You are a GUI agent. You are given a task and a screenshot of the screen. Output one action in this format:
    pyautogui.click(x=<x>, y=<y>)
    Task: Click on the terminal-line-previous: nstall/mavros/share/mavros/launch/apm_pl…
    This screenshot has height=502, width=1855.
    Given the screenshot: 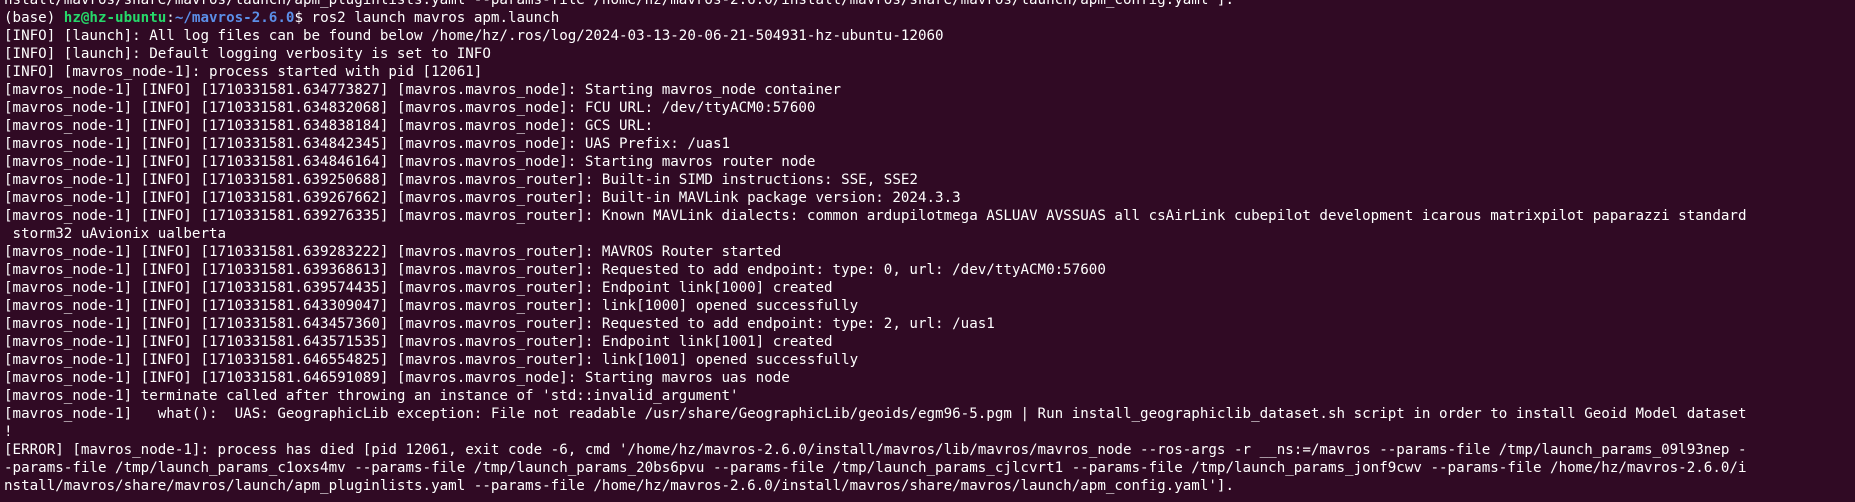 What is the action you would take?
    pyautogui.click(x=619, y=4)
    